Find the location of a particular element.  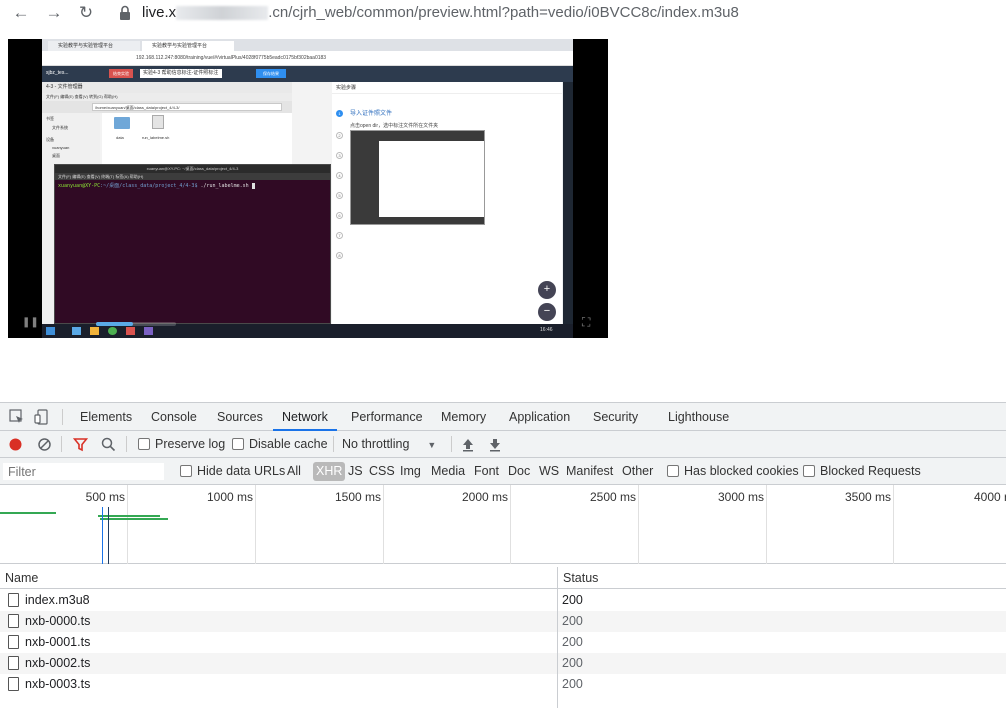

type-filter-all: All is located at coordinates (294, 471).